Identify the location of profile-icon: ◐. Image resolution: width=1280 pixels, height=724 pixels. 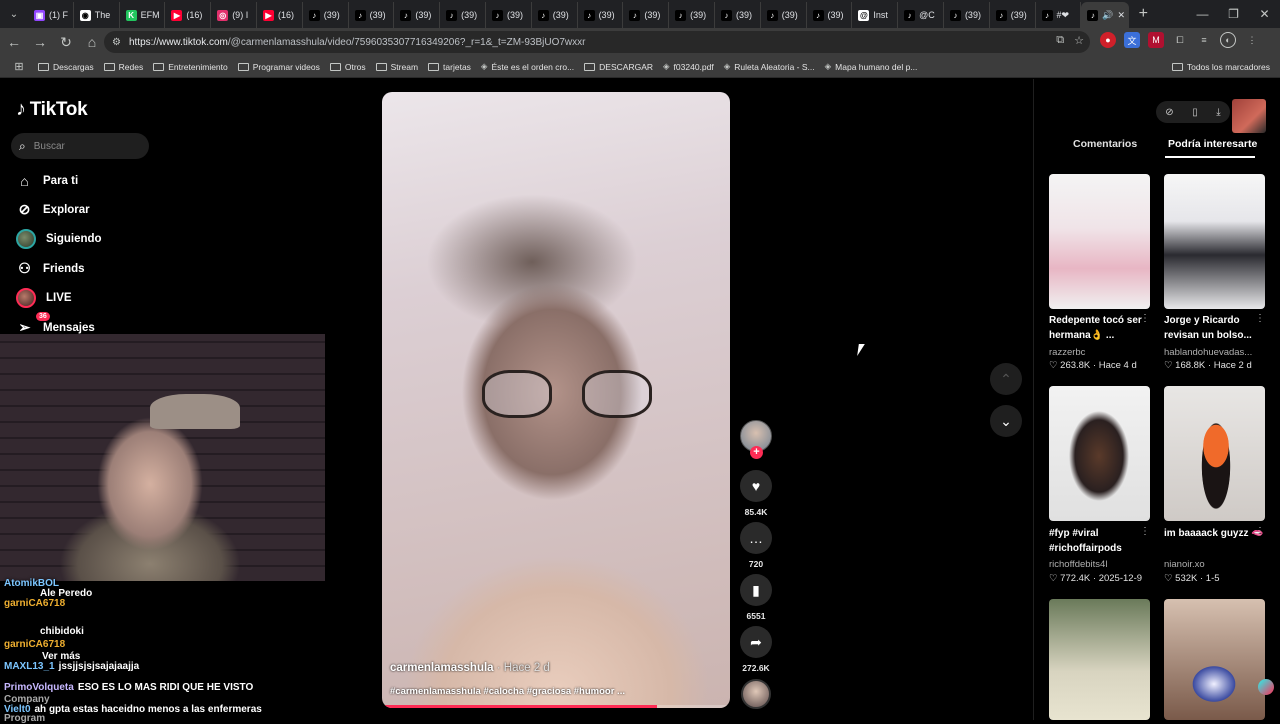
(1228, 40).